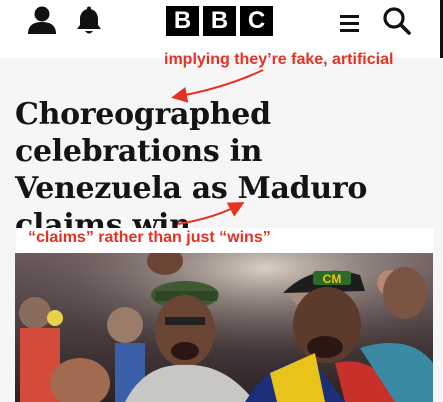 The width and height of the screenshot is (443, 402). I want to click on bell-icon, so click(89, 21).